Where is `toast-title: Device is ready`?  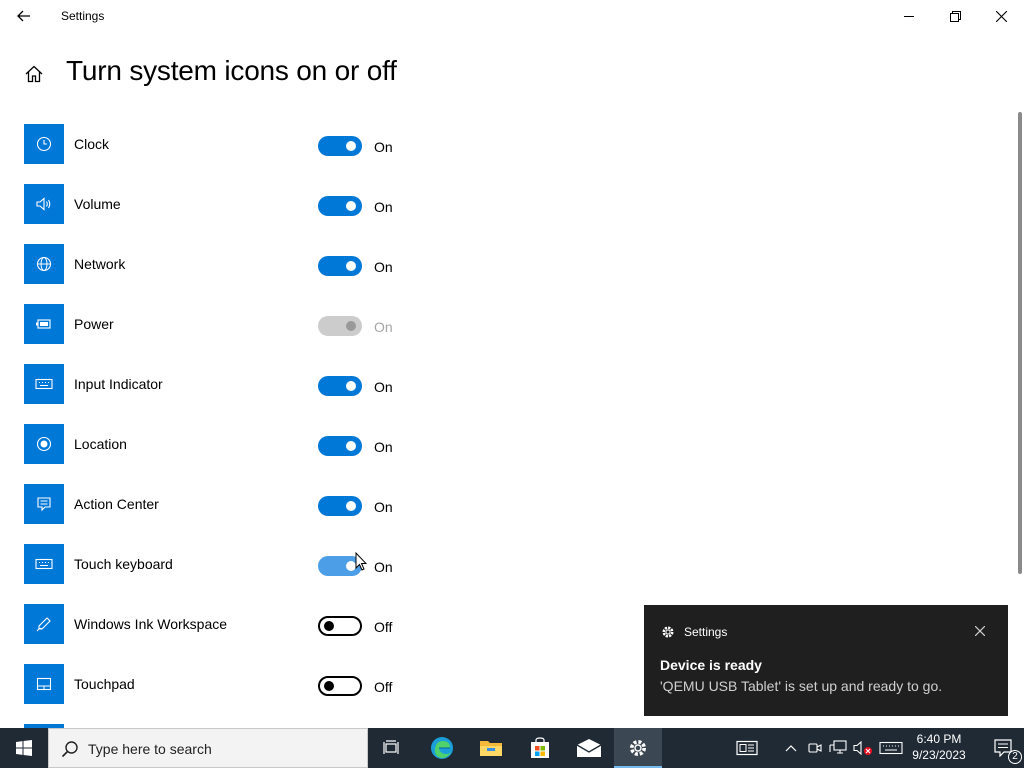 toast-title: Device is ready is located at coordinates (711, 665).